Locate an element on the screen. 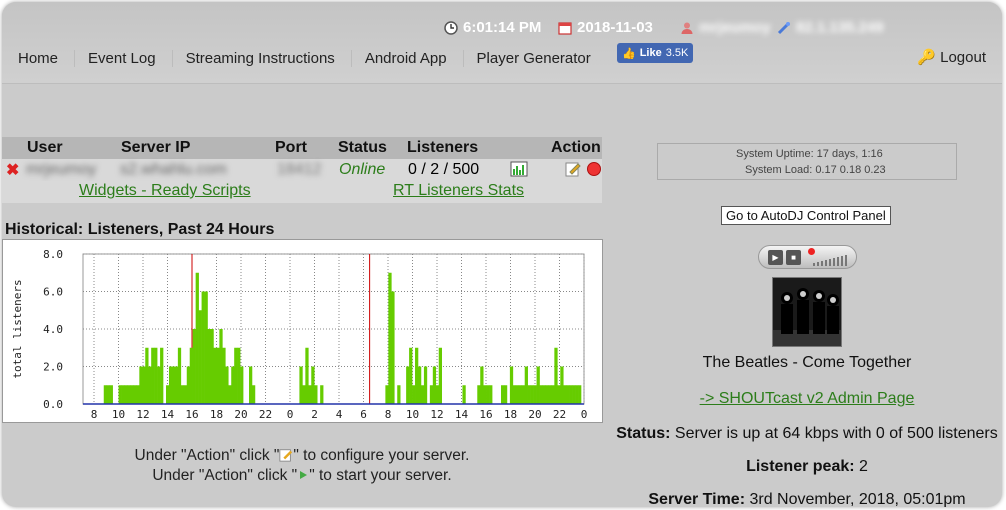 Image resolution: width=1006 pixels, height=510 pixels. key-icon: 🔑 is located at coordinates (927, 57).